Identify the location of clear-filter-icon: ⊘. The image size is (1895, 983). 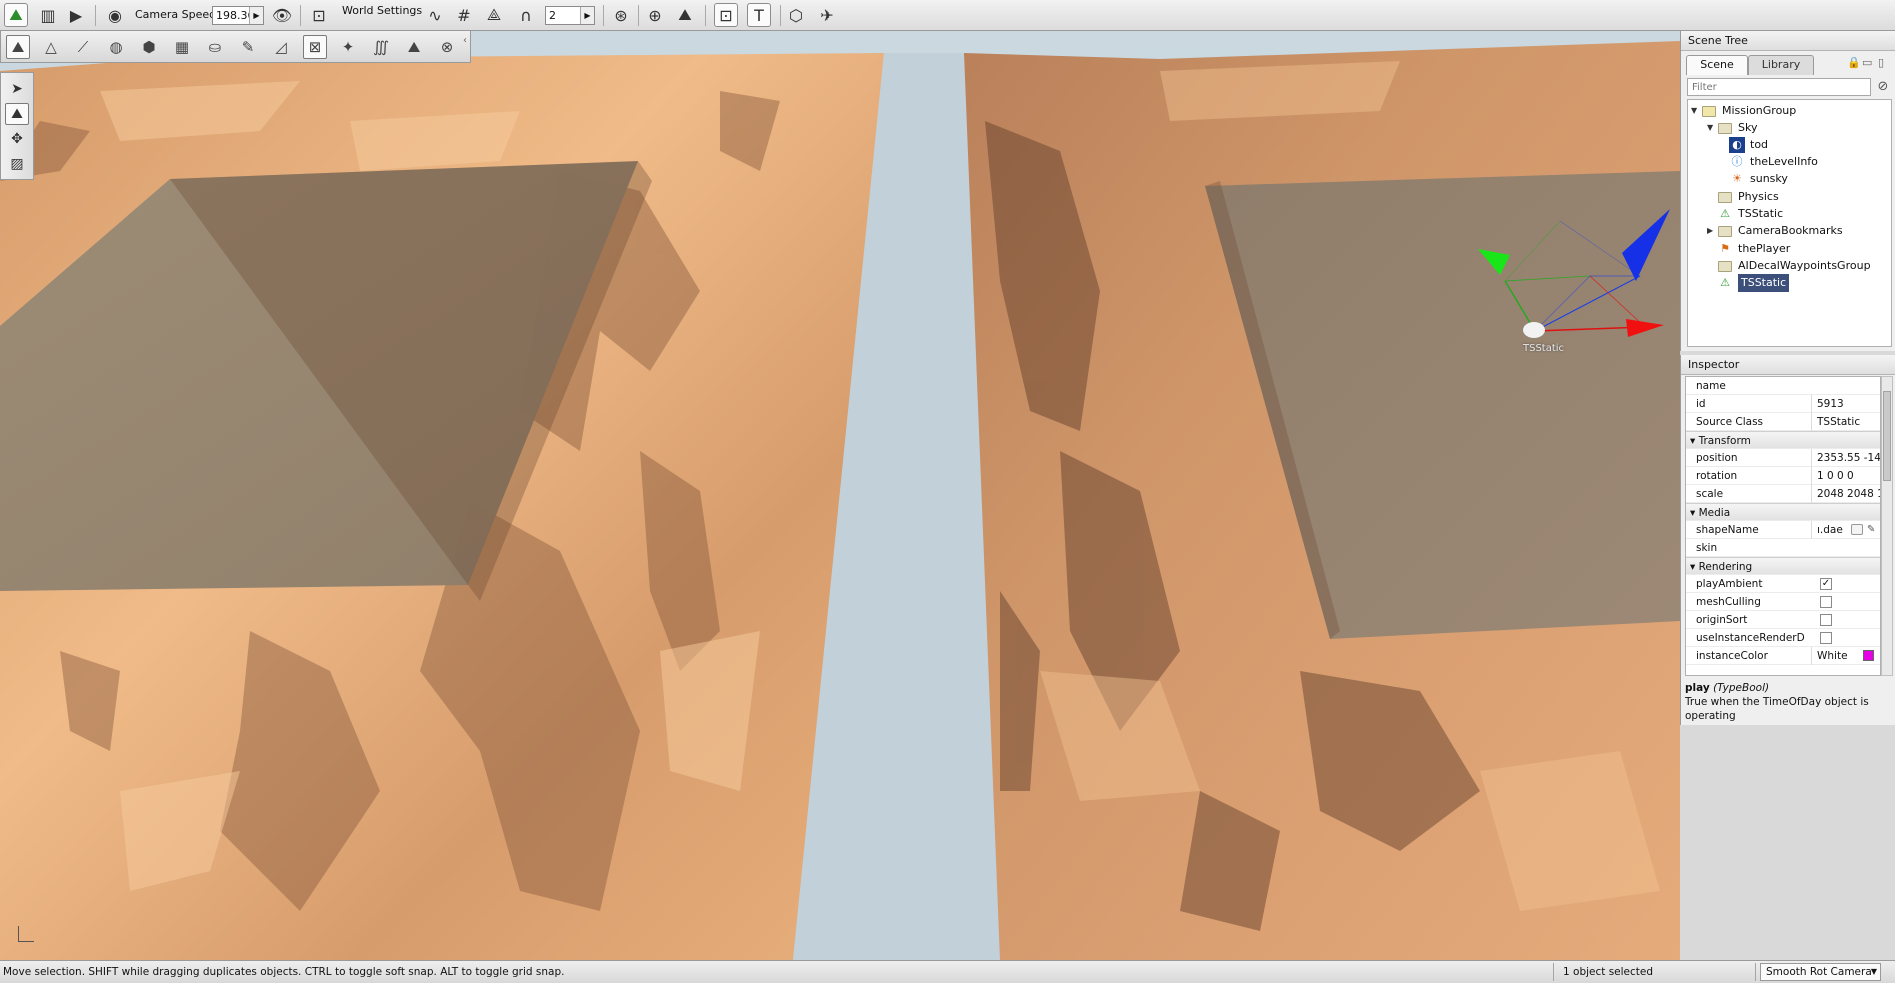
(1883, 87).